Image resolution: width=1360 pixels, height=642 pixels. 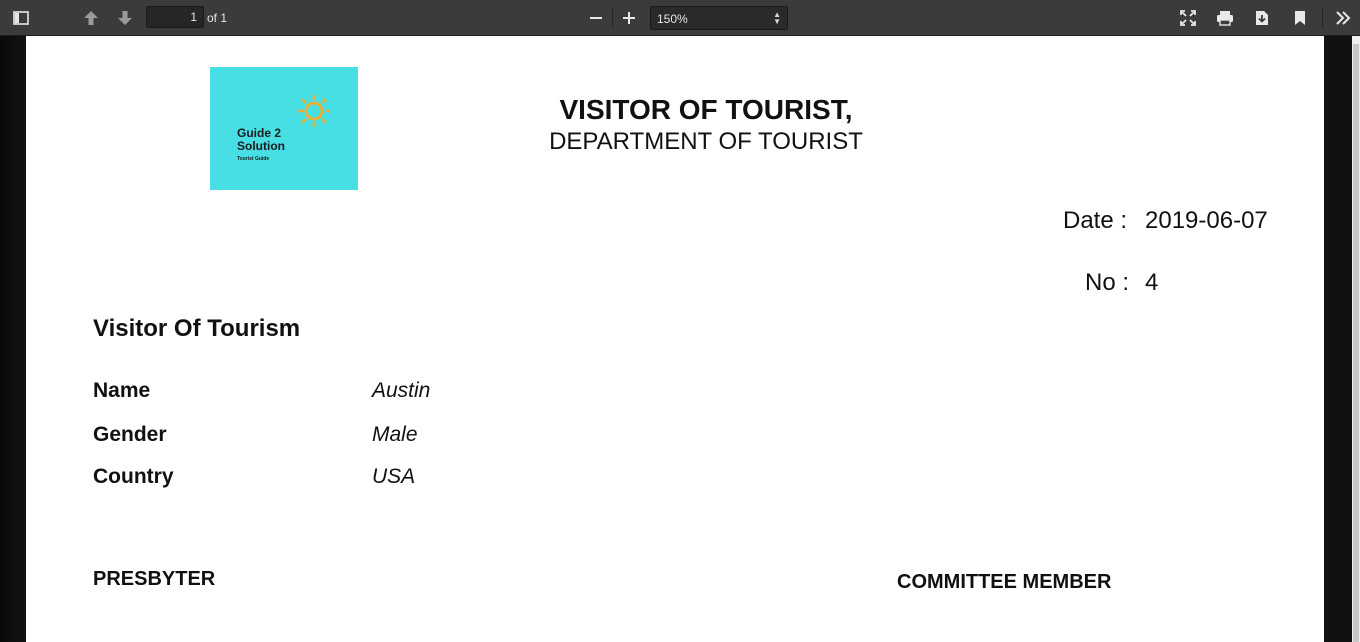 What do you see at coordinates (401, 390) in the screenshot?
I see `name-value: Austin` at bounding box center [401, 390].